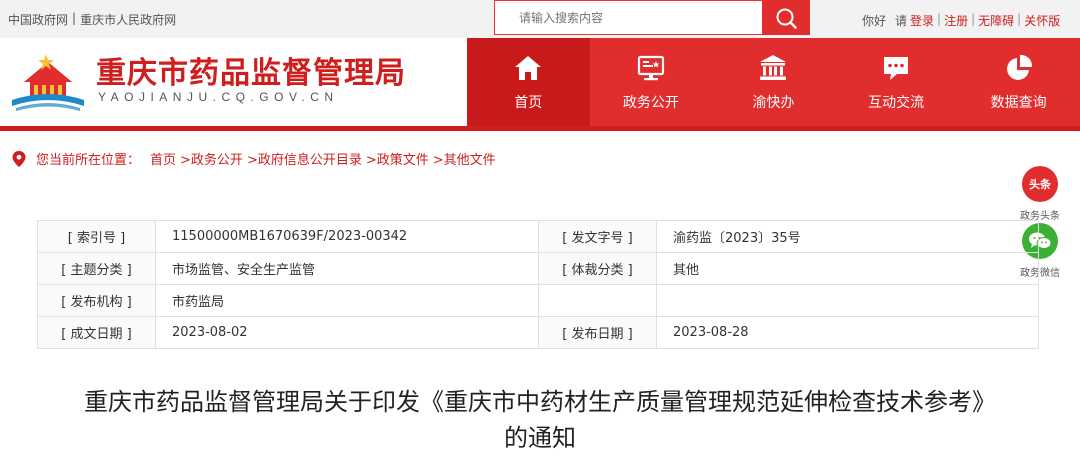  I want to click on chat-icon, so click(896, 68).